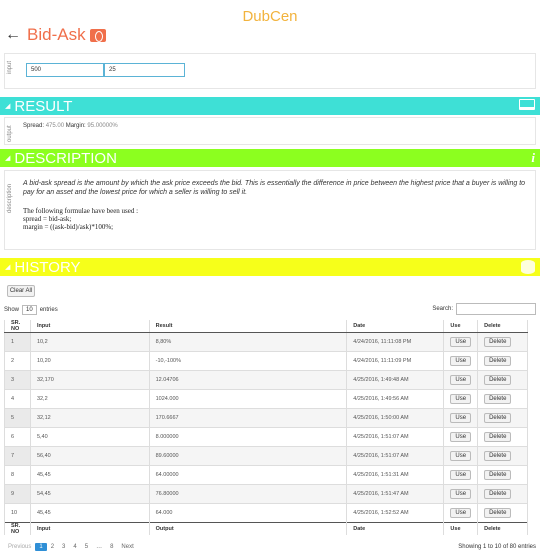  I want to click on input-panel: input 500 25, so click(270, 71).